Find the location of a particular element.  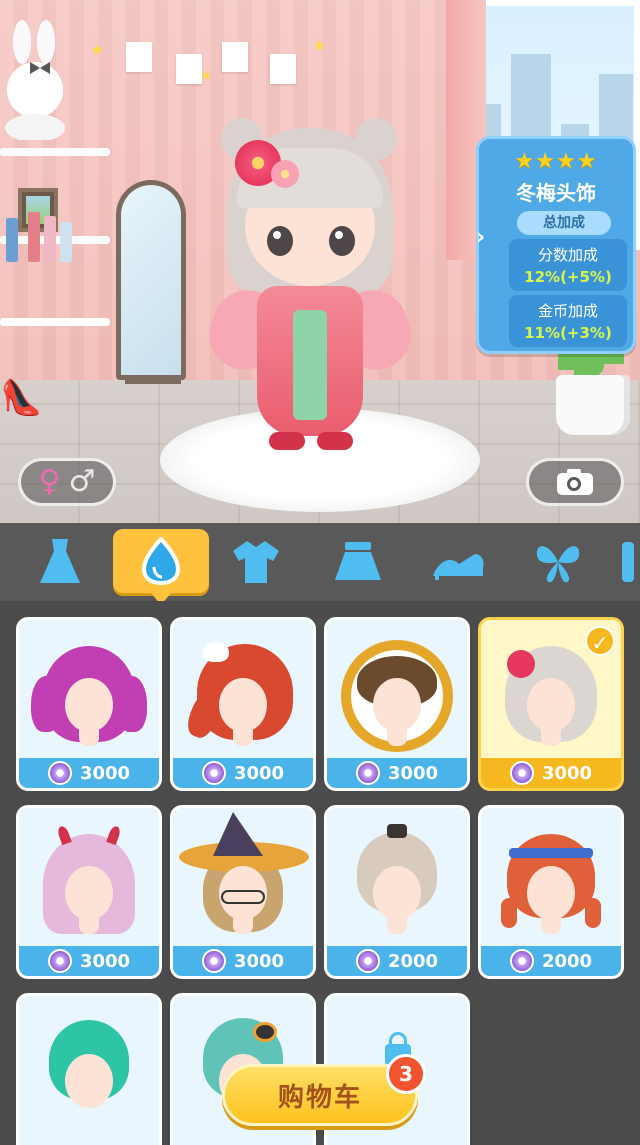

tab-shirt is located at coordinates (256, 562).